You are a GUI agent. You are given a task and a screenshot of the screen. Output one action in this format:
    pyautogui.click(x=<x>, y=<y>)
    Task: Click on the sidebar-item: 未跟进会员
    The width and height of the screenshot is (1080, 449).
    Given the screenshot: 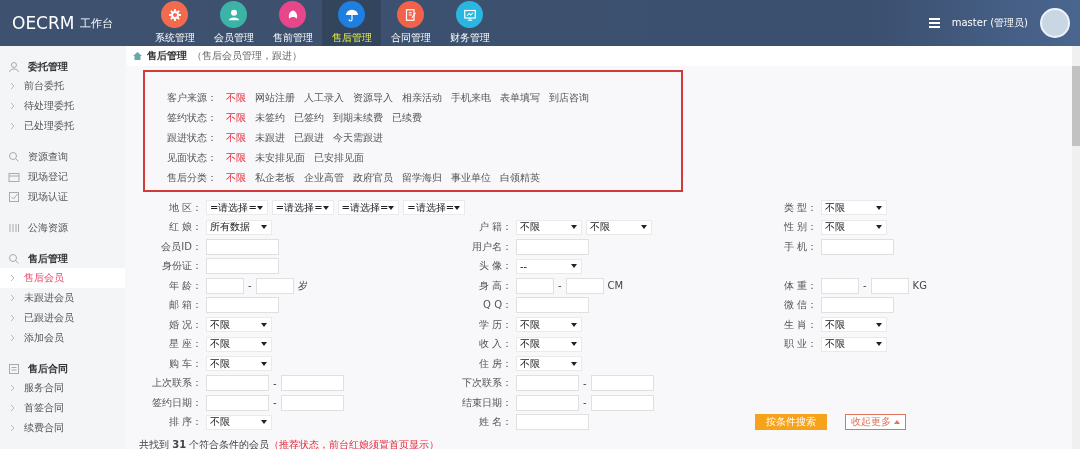 What is the action you would take?
    pyautogui.click(x=62, y=298)
    